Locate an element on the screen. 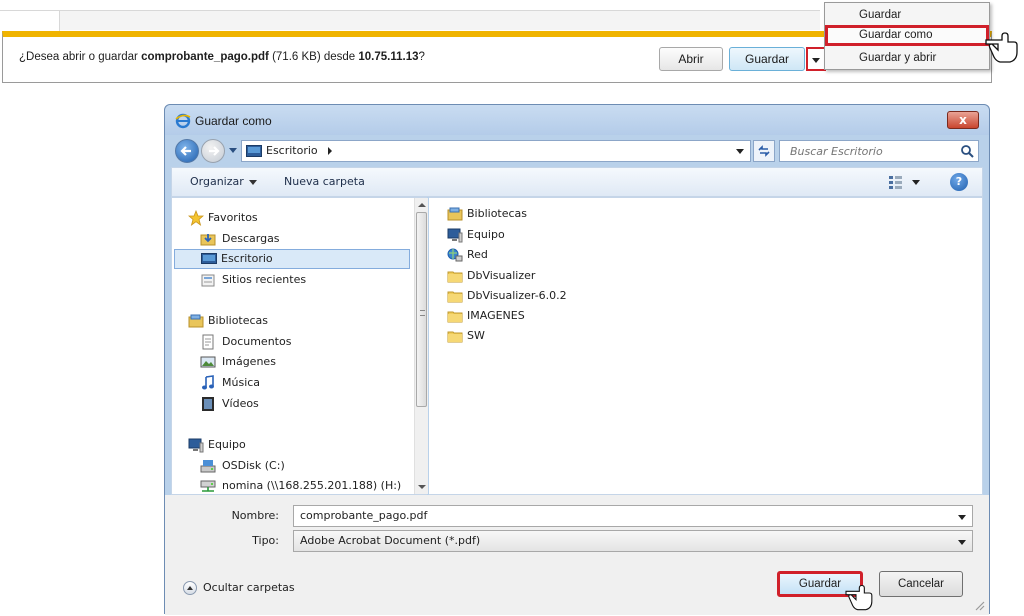  tree-item-nomina: nomina (\\168.255.201.188) (H:) is located at coordinates (296, 486).